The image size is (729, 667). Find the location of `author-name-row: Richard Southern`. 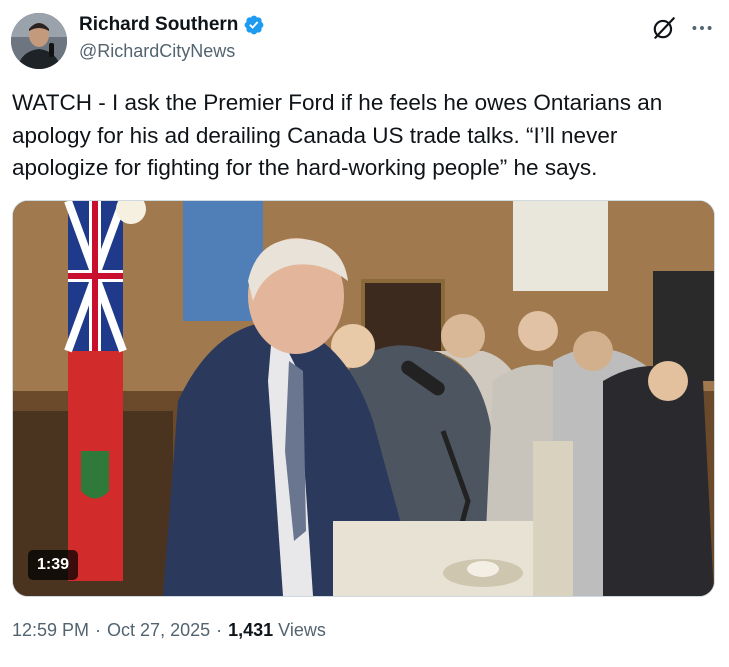

author-name-row: Richard Southern is located at coordinates (172, 25).